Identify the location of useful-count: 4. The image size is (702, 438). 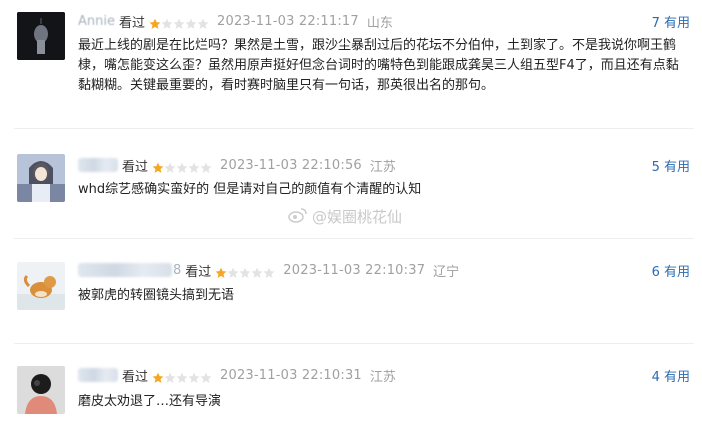
(655, 377).